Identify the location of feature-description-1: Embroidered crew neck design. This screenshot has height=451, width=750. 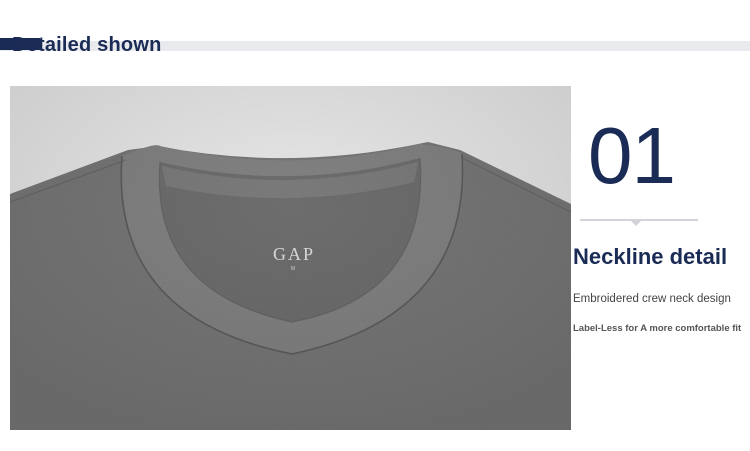
(652, 299).